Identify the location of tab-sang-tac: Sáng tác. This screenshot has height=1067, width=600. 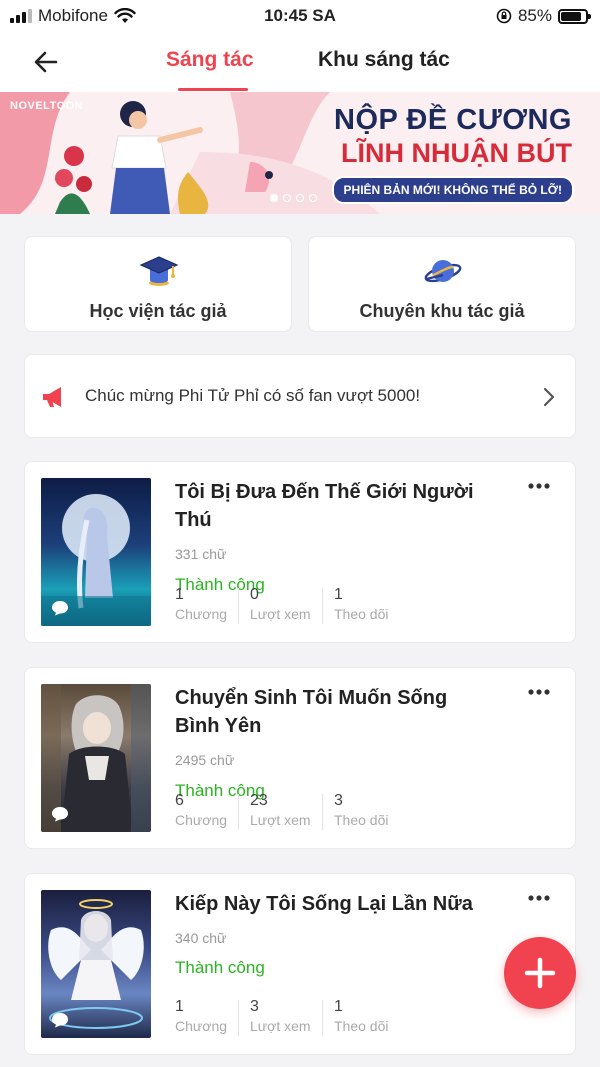
(210, 69).